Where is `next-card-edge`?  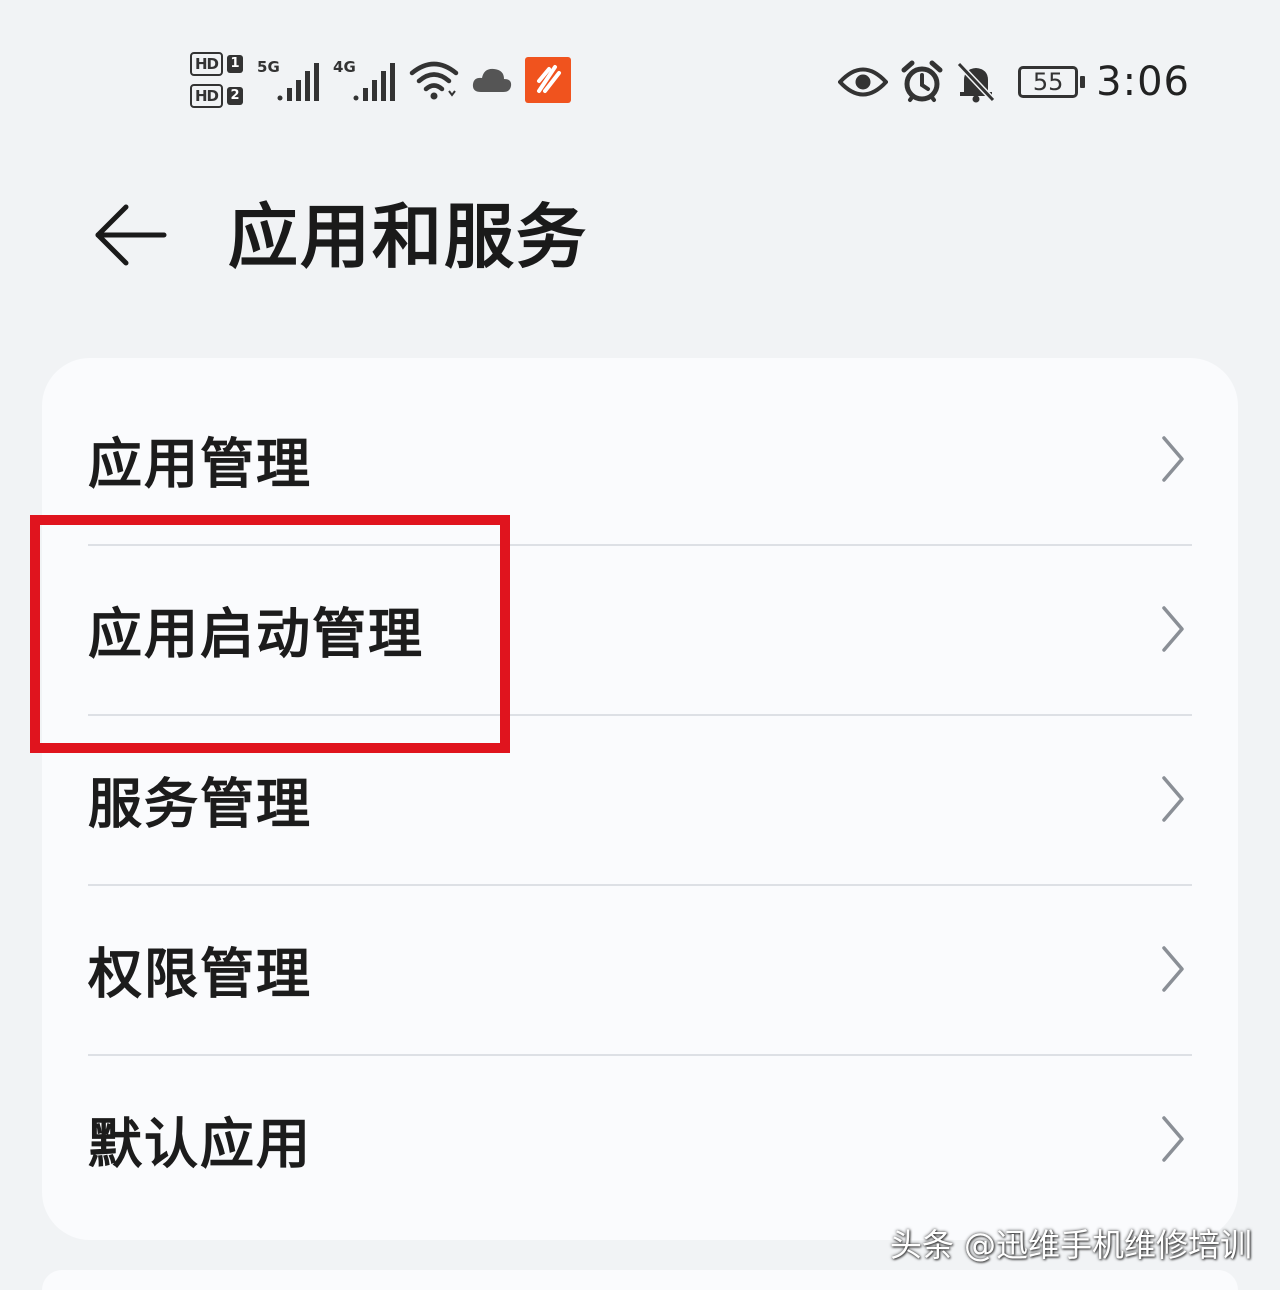
next-card-edge is located at coordinates (640, 1280).